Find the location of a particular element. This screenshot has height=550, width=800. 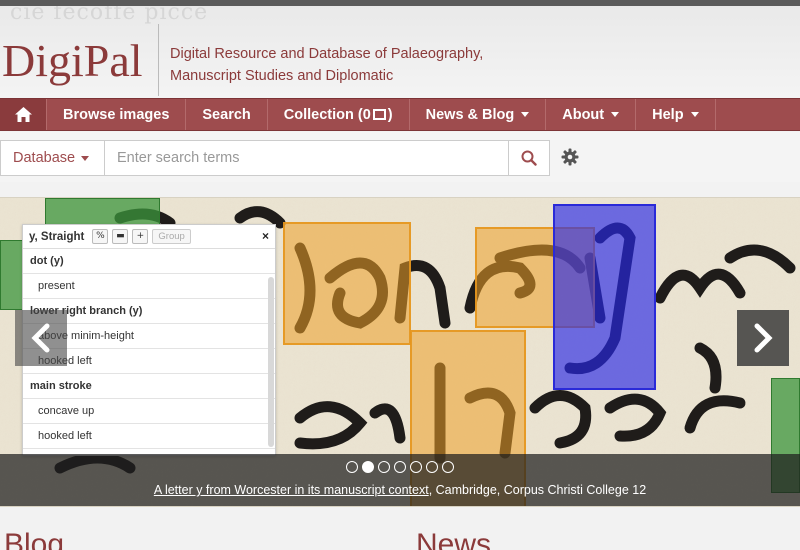

group-button: Group is located at coordinates (171, 236).